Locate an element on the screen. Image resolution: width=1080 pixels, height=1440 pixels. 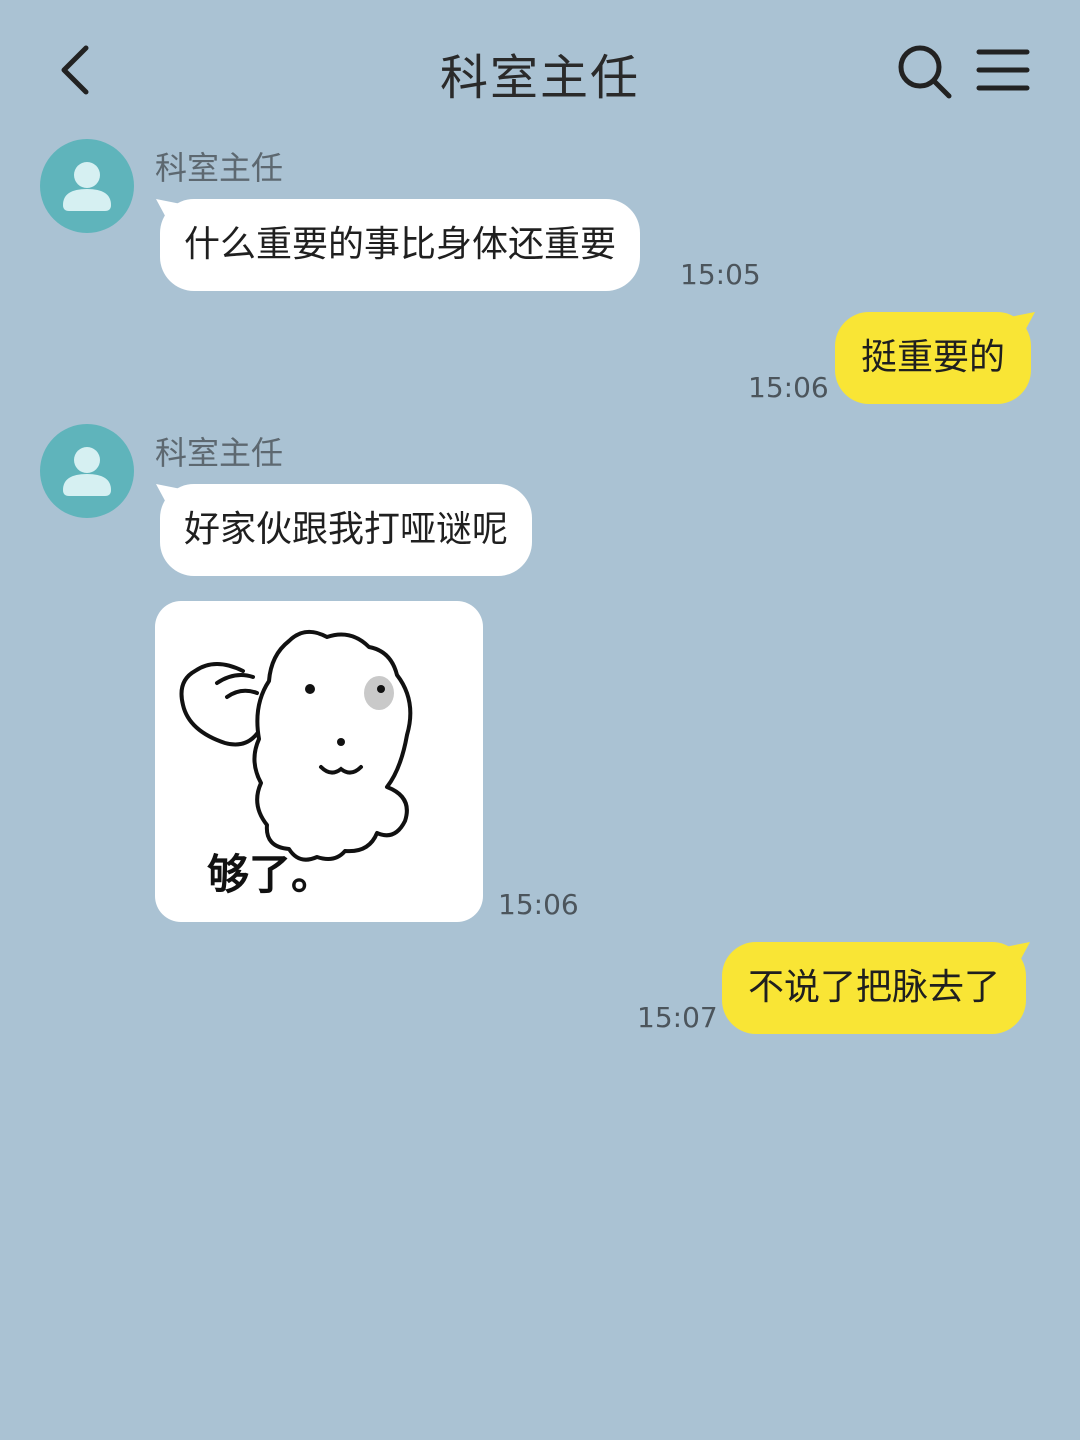
menu-button is located at coordinates (1003, 72).